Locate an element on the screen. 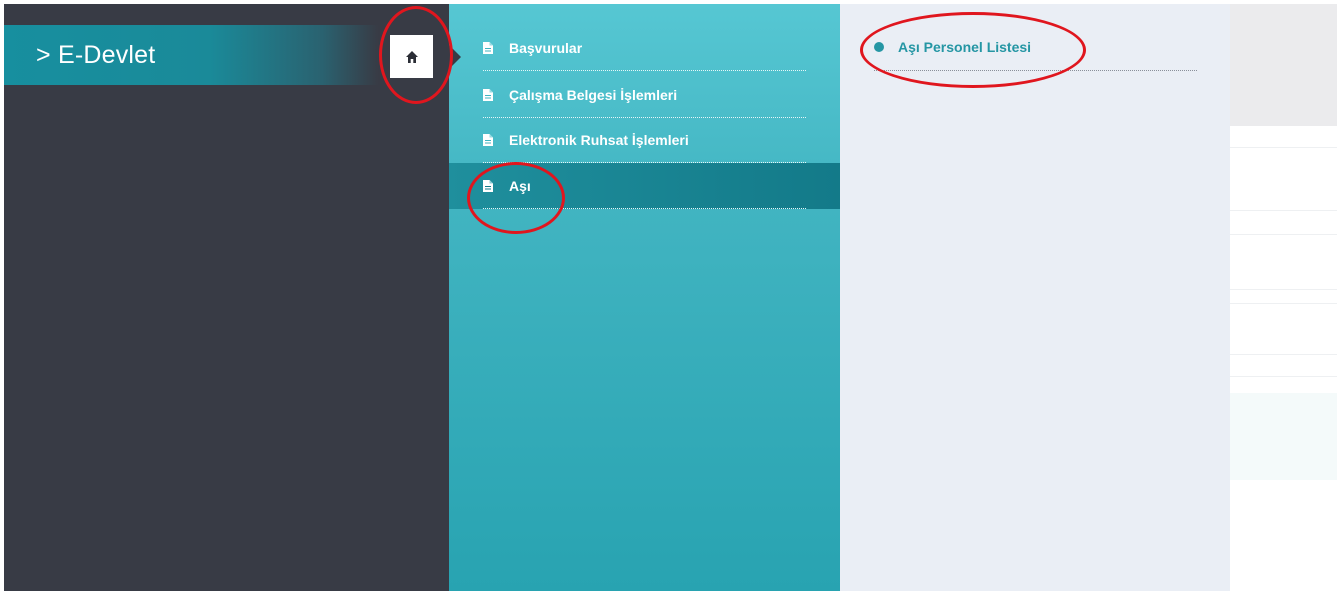  menu-item-label: Aşı is located at coordinates (520, 185).